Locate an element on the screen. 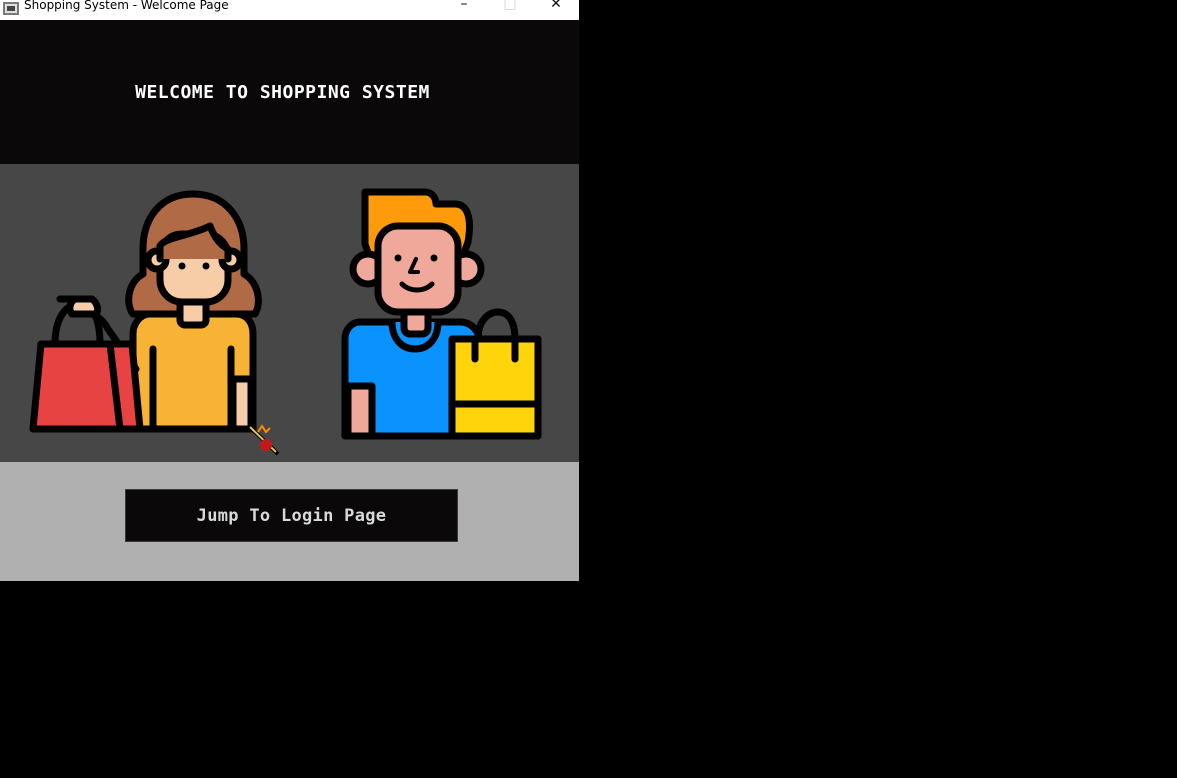 This screenshot has width=1177, height=778. footer-panel: Jump To Login Page is located at coordinates (289, 521).